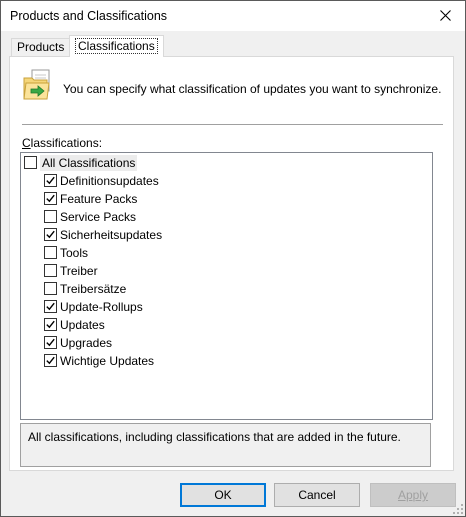  What do you see at coordinates (86, 343) in the screenshot?
I see `tree-item-label: Upgrades` at bounding box center [86, 343].